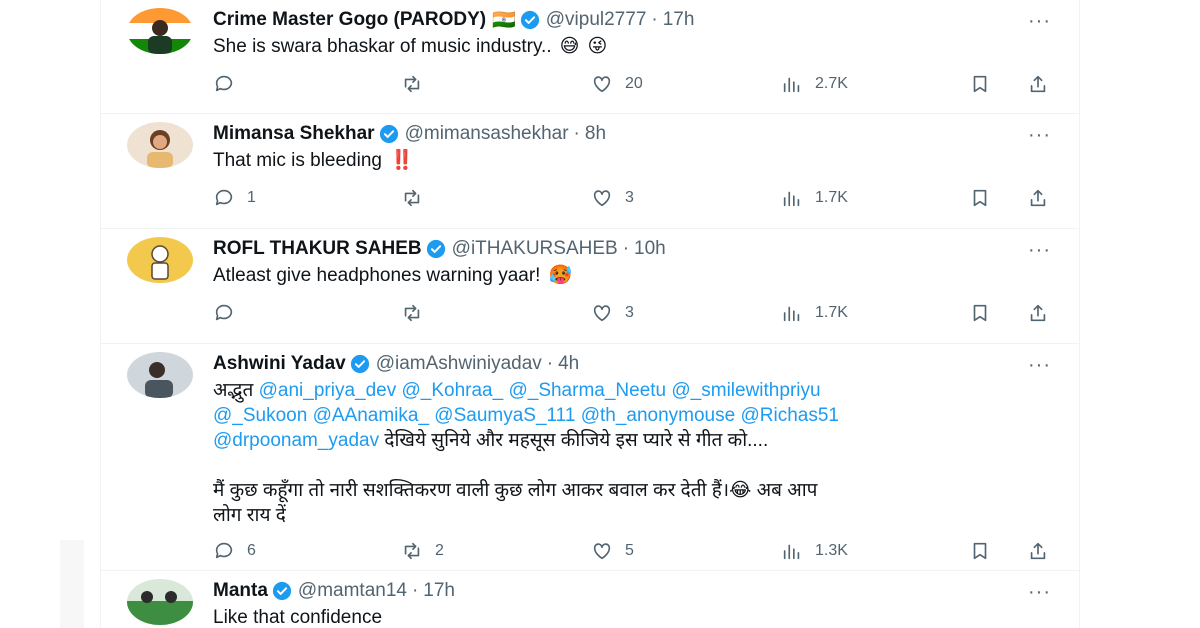 The height and width of the screenshot is (628, 1200). I want to click on tweet-text: That mic is bleeding ‼️, so click(313, 160).